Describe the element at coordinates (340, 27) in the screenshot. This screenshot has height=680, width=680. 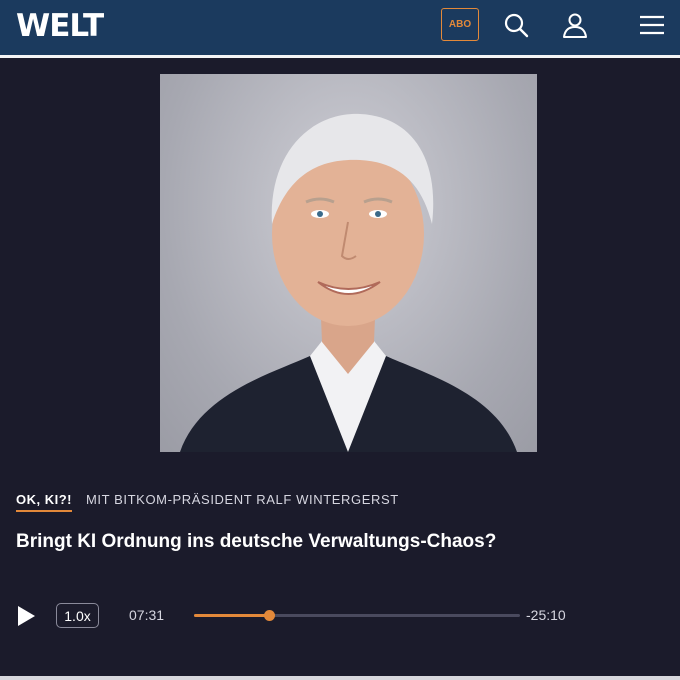
I see `site-header: WELT ABO` at that location.